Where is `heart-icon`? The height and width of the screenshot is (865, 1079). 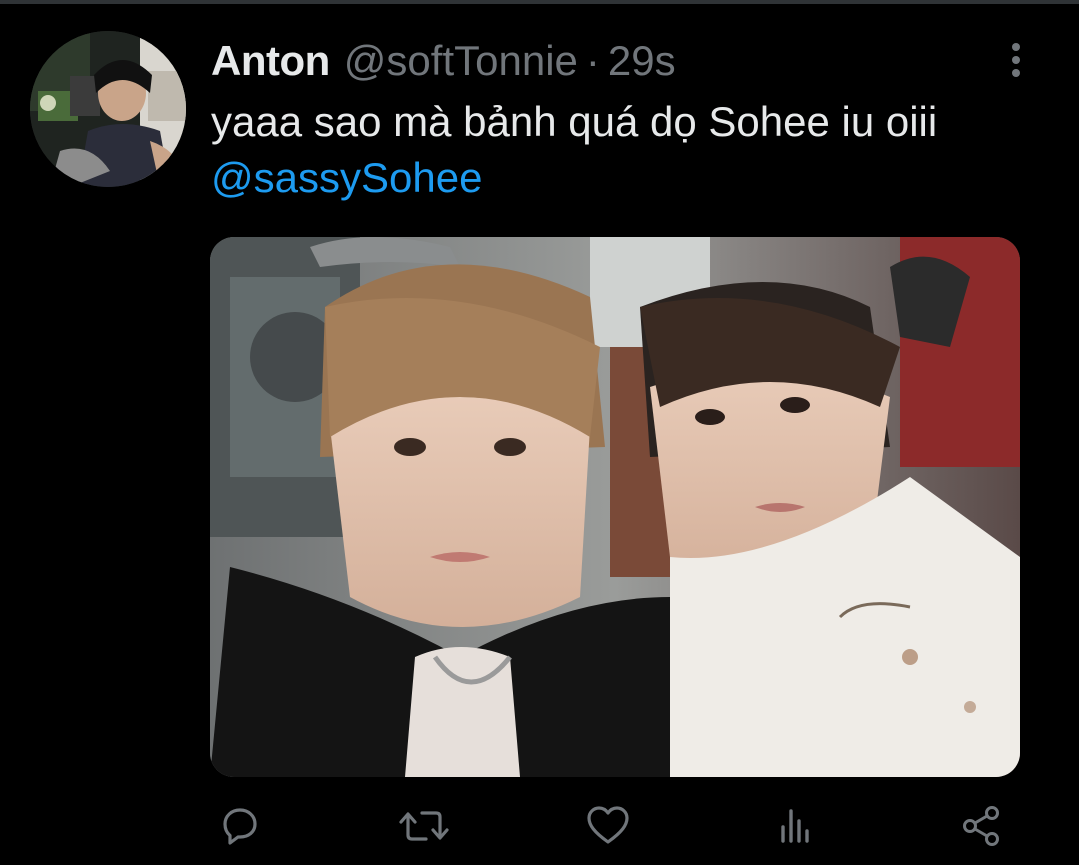
heart-icon is located at coordinates (608, 825).